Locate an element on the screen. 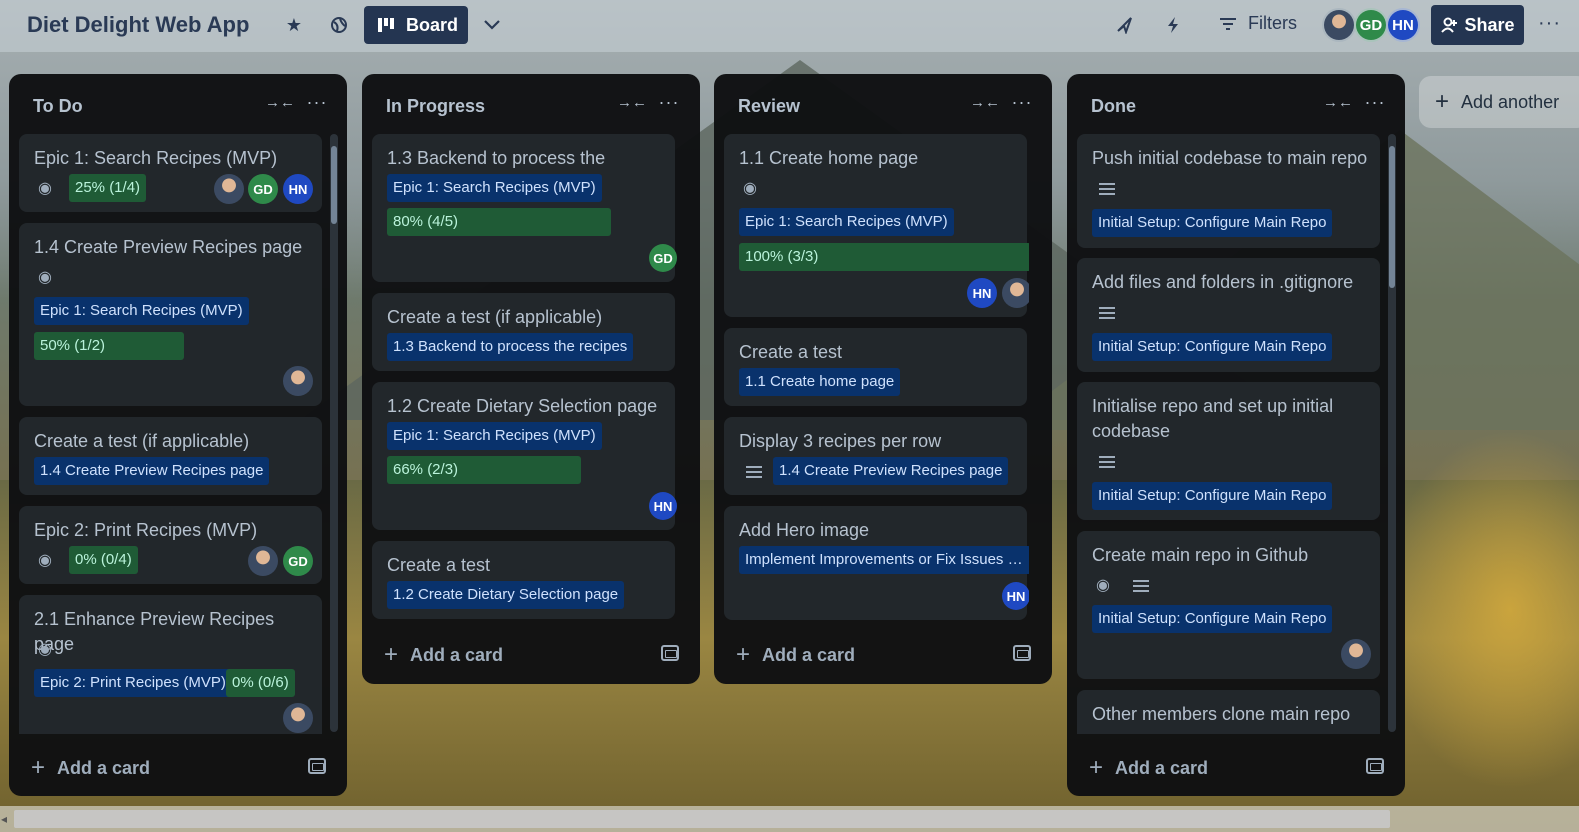 The height and width of the screenshot is (832, 1579). board-members: GD HN is located at coordinates (1371, 25).